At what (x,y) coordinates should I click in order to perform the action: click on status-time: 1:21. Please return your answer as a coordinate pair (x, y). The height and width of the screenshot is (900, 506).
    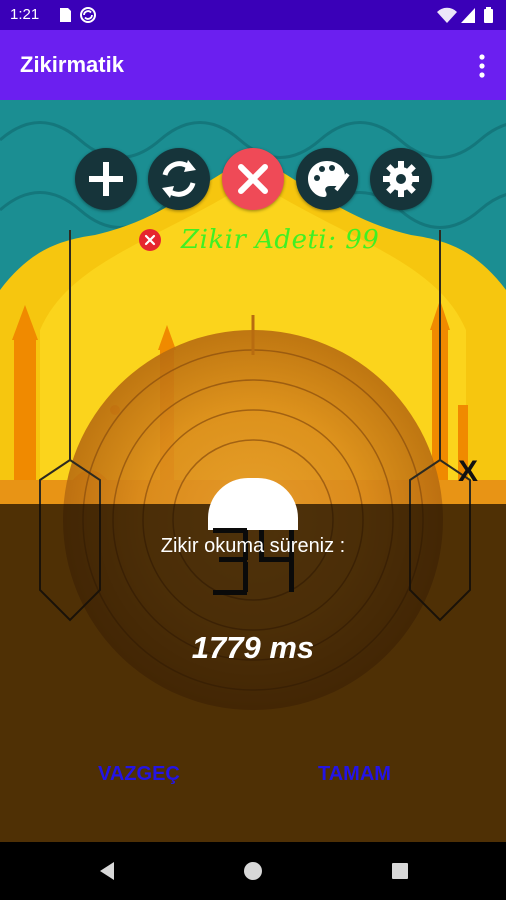
    Looking at the image, I should click on (25, 14).